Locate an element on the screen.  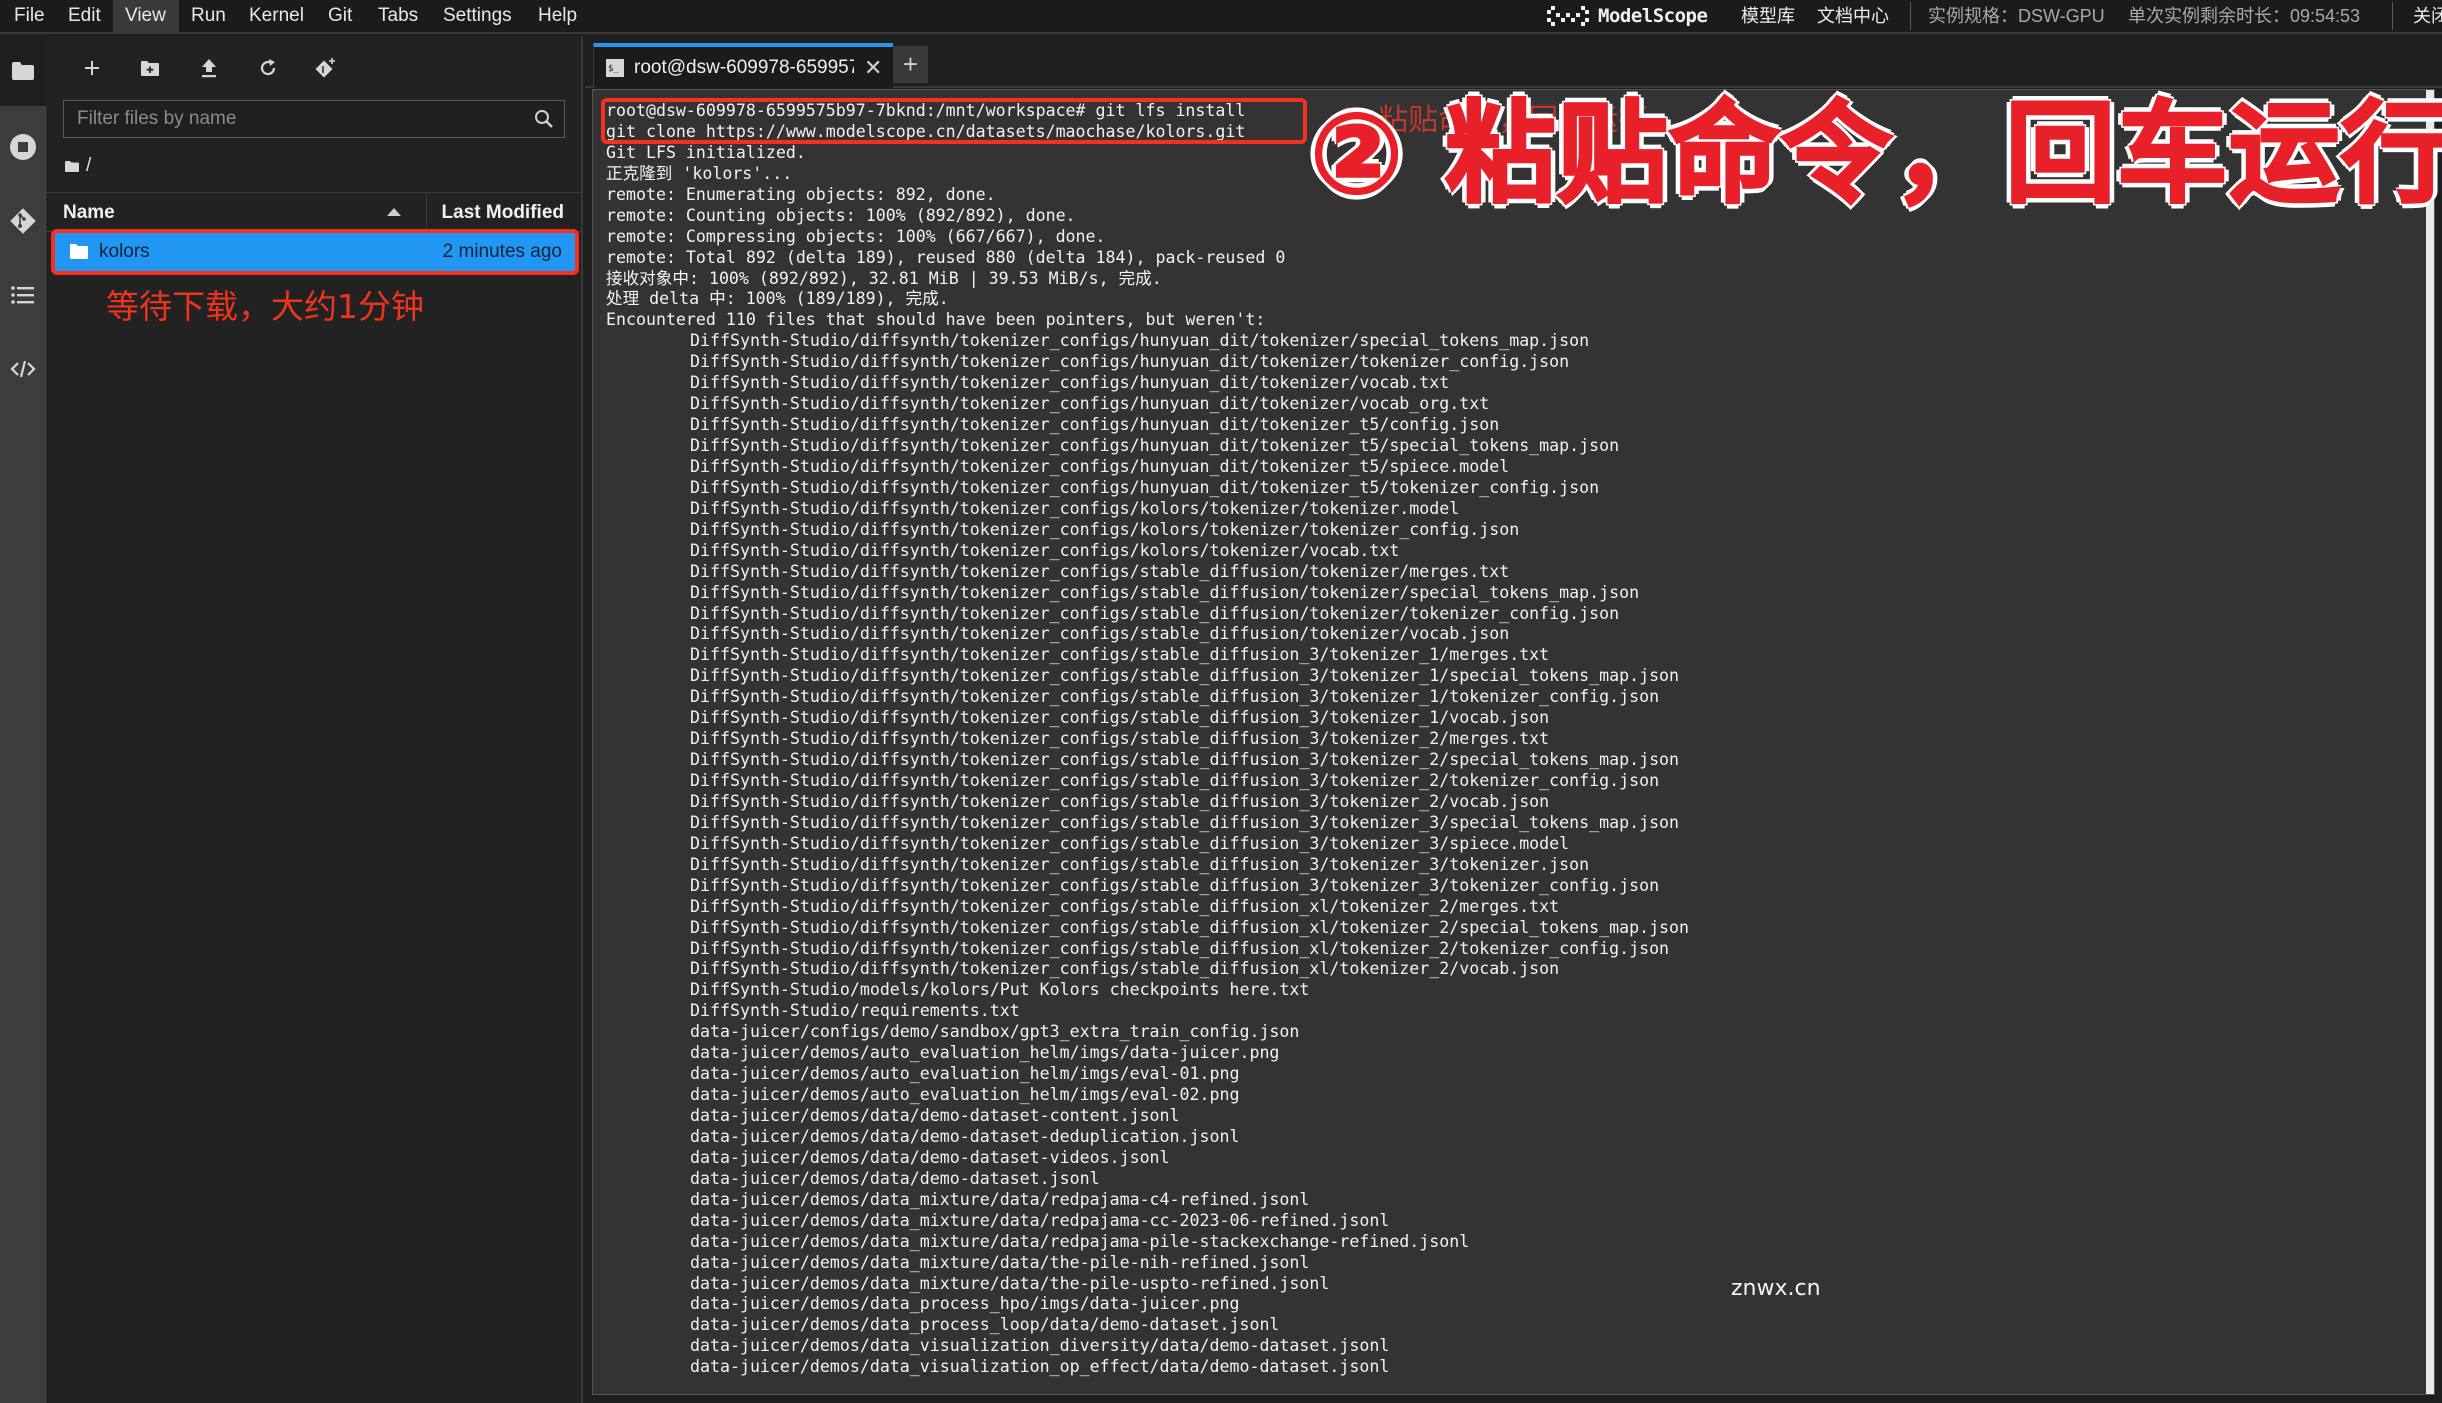
column-name: Name is located at coordinates (89, 213).